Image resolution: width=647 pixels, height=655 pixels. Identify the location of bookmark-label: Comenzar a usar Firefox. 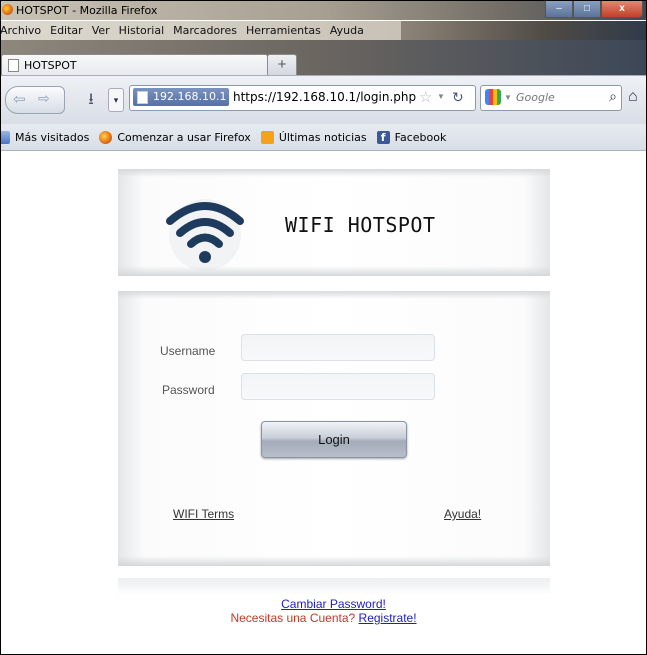
(184, 137).